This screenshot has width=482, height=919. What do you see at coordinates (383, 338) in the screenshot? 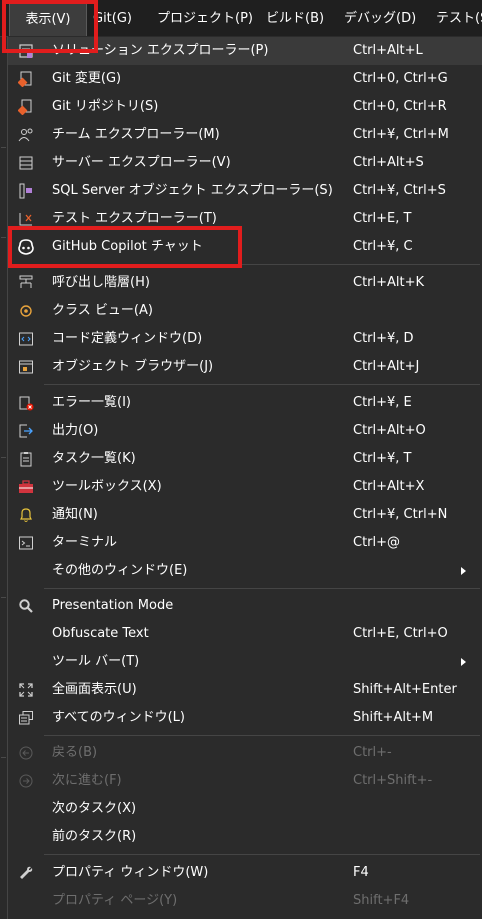
I see `menu-item-shortcut: Ctrl+¥, D` at bounding box center [383, 338].